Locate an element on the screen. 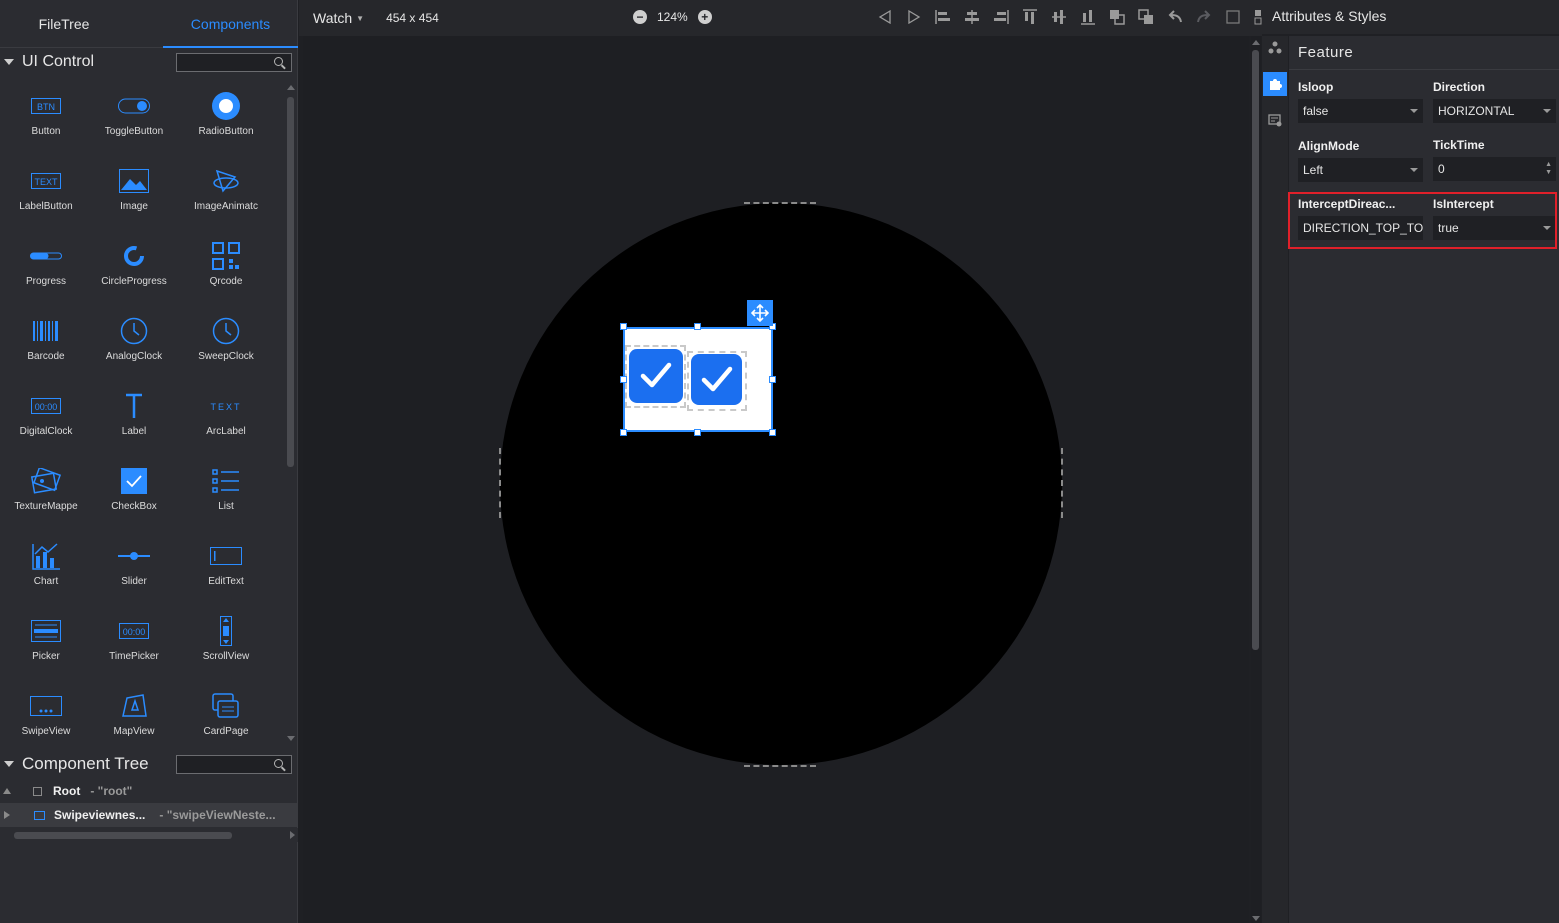  ctl-picker: Picker is located at coordinates (46, 645).